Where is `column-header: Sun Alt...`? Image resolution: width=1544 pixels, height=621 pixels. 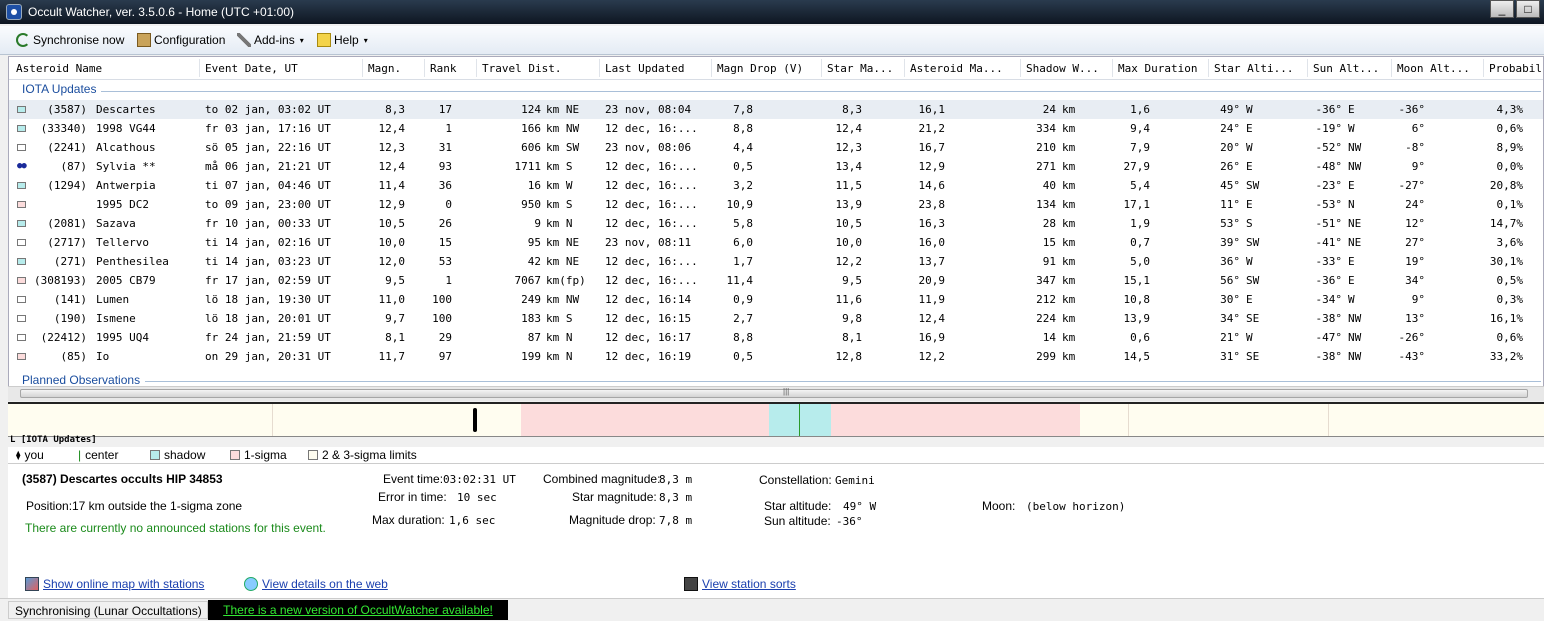 column-header: Sun Alt... is located at coordinates (1346, 68).